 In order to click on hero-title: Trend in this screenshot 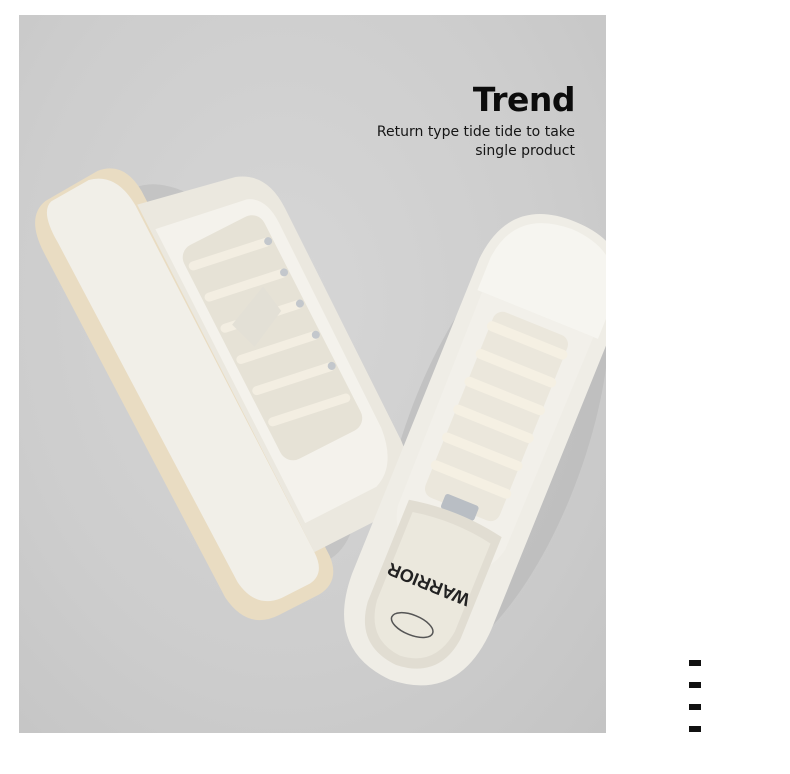, I will do `click(524, 99)`.